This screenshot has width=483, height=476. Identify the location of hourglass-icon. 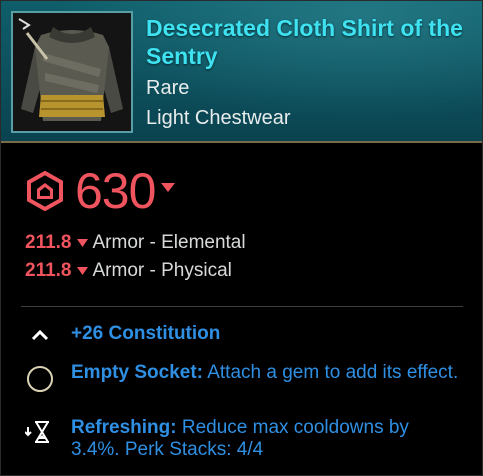
(37, 432).